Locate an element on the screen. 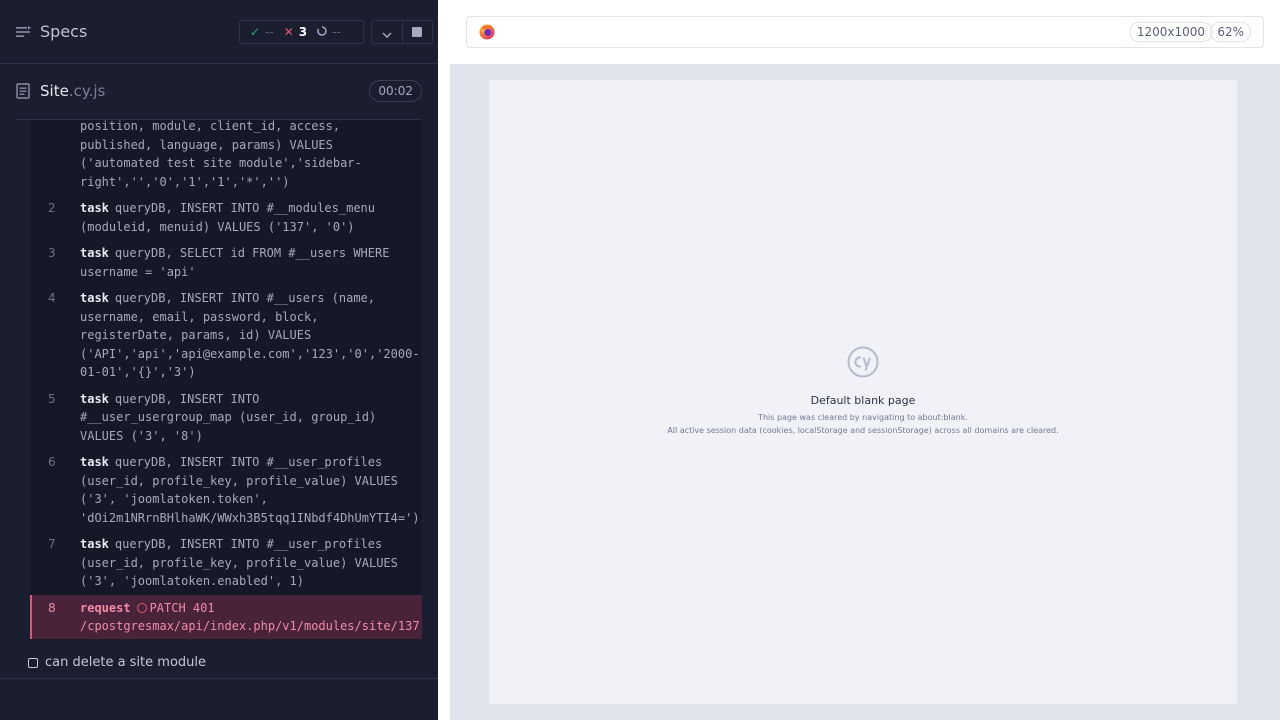 This screenshot has width=1280, height=720. x-icon: ✕ is located at coordinates (288, 32).